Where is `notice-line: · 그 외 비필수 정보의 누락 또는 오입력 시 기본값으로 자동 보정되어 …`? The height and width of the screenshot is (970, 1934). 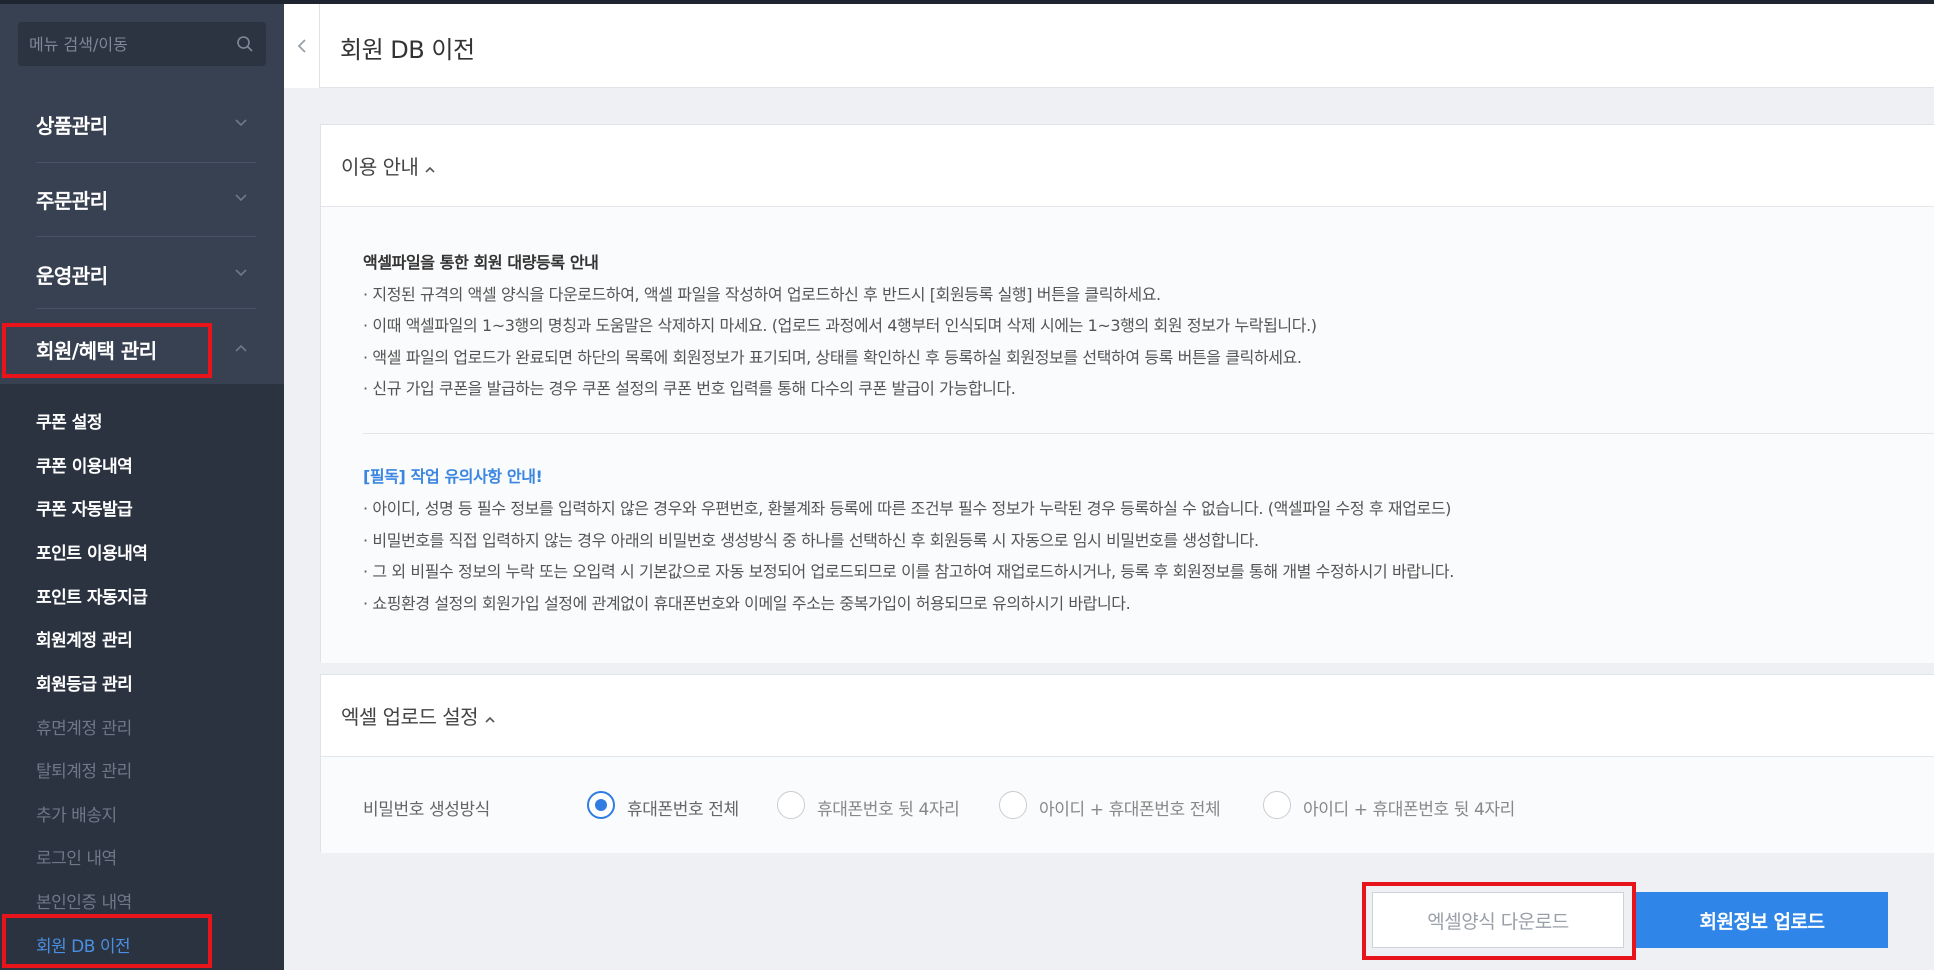
notice-line: · 그 외 비필수 정보의 누락 또는 오입력 시 기본값으로 자동 보정되어 … is located at coordinates (908, 571).